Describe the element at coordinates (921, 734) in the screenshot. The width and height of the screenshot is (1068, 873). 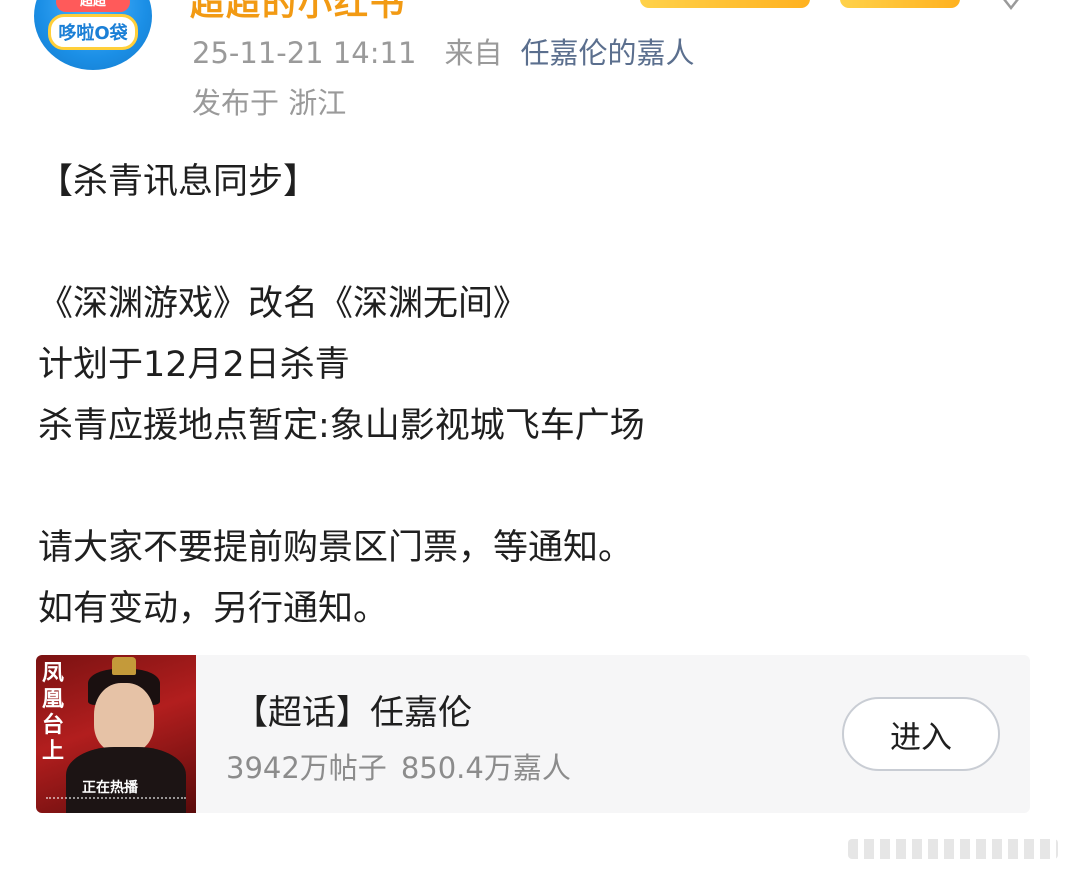
I see `enter-button: 进入` at that location.